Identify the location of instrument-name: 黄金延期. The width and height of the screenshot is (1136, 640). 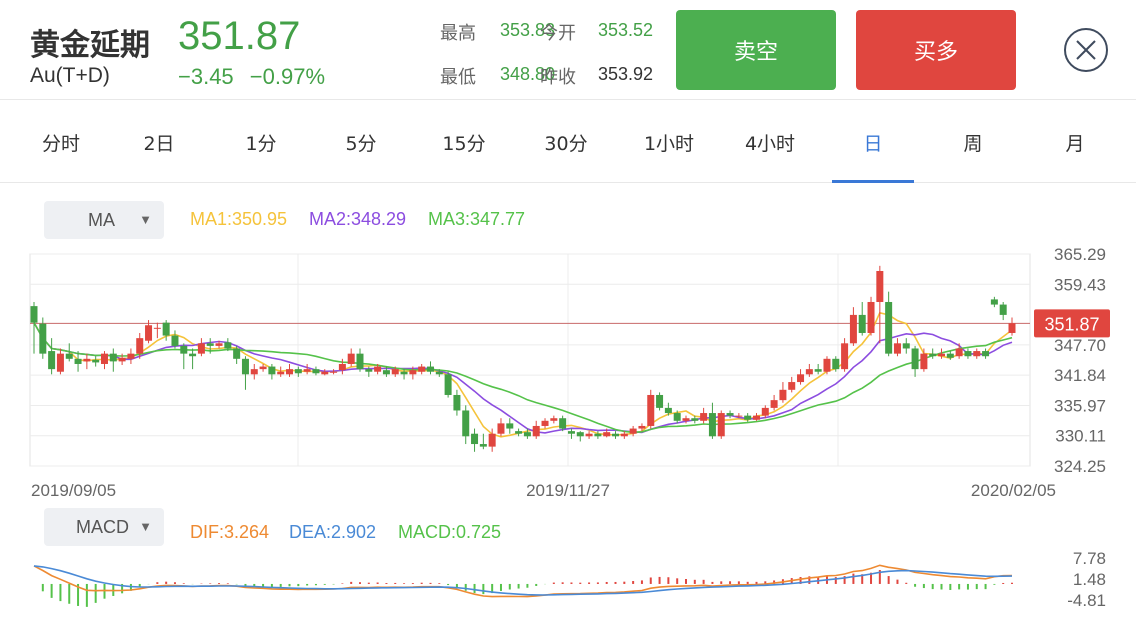
(90, 45).